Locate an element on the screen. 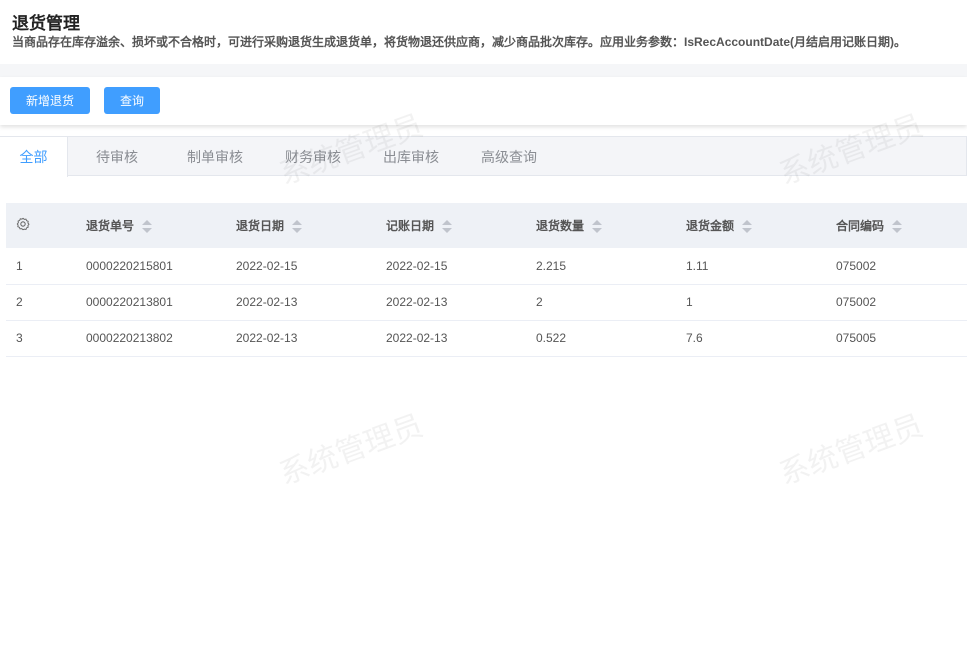 The height and width of the screenshot is (645, 967). tab-advanced-query: 高级查询 is located at coordinates (509, 156).